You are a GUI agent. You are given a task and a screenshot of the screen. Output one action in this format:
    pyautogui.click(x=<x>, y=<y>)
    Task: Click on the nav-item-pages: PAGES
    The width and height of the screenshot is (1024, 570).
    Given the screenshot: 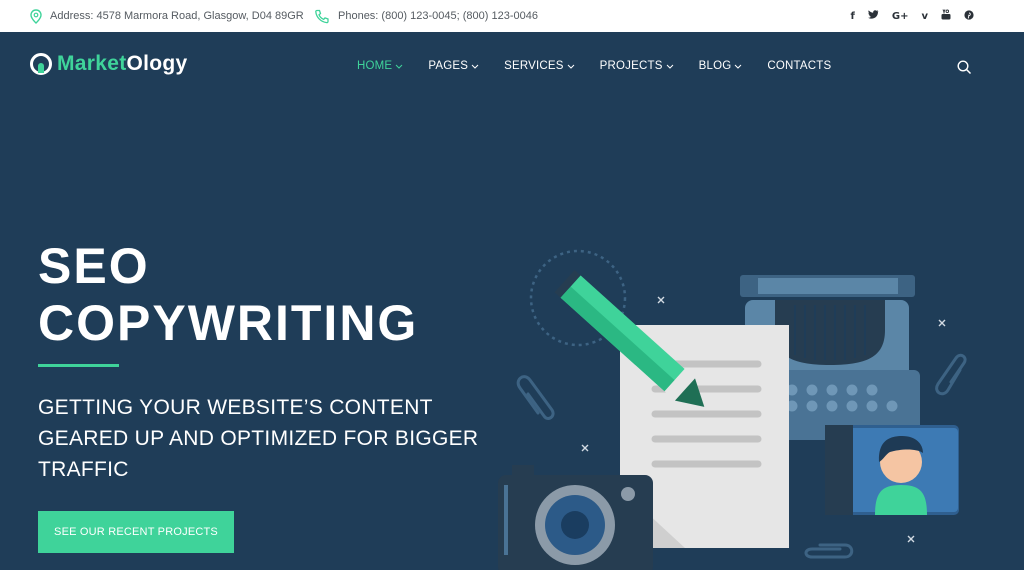 What is the action you would take?
    pyautogui.click(x=453, y=66)
    